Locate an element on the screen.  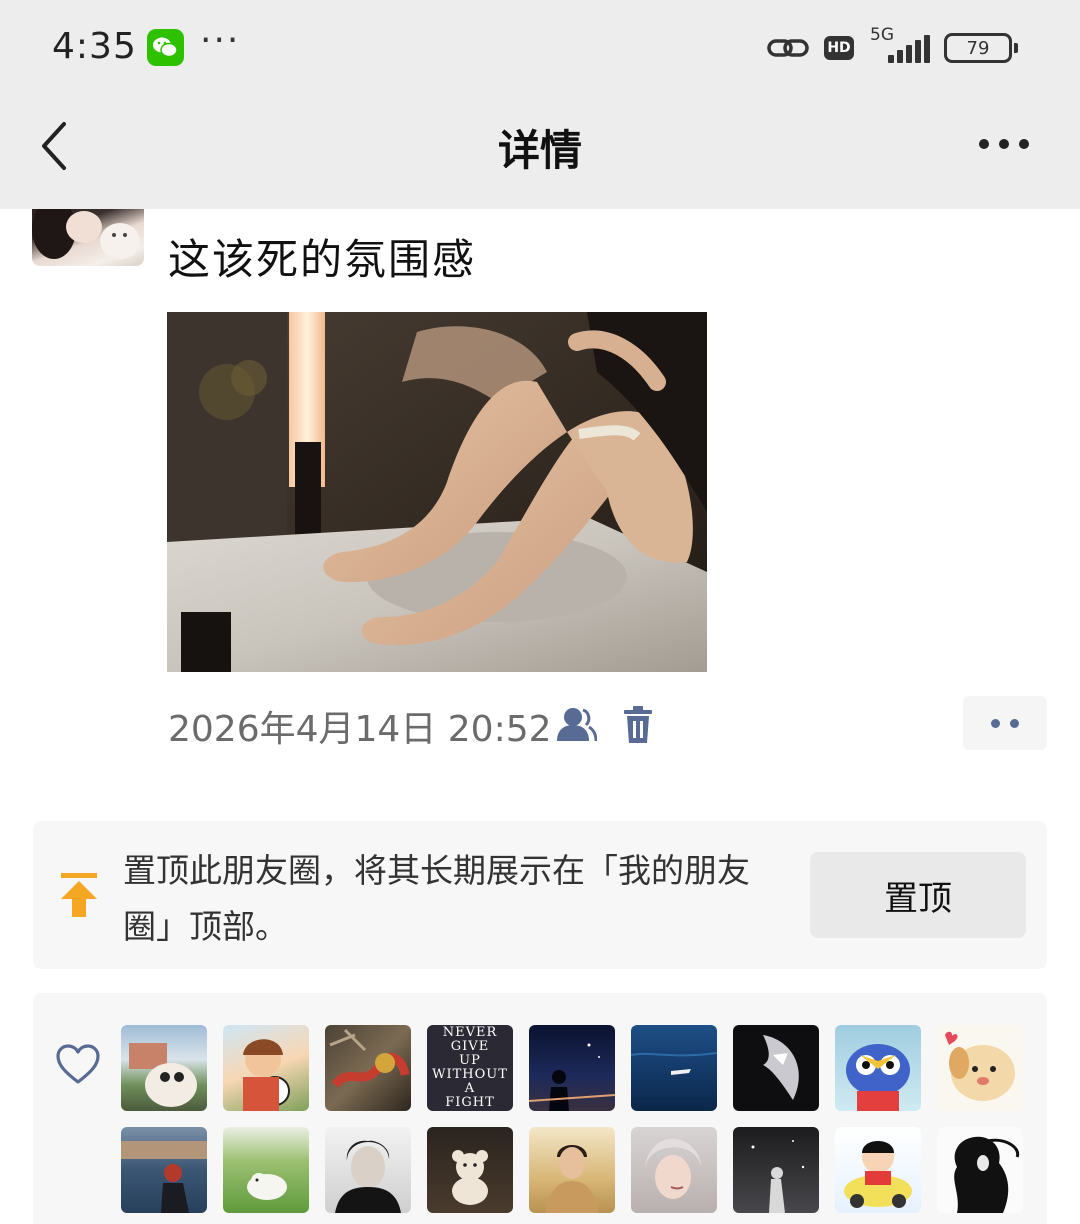
hd-badge: HD is located at coordinates (839, 48).